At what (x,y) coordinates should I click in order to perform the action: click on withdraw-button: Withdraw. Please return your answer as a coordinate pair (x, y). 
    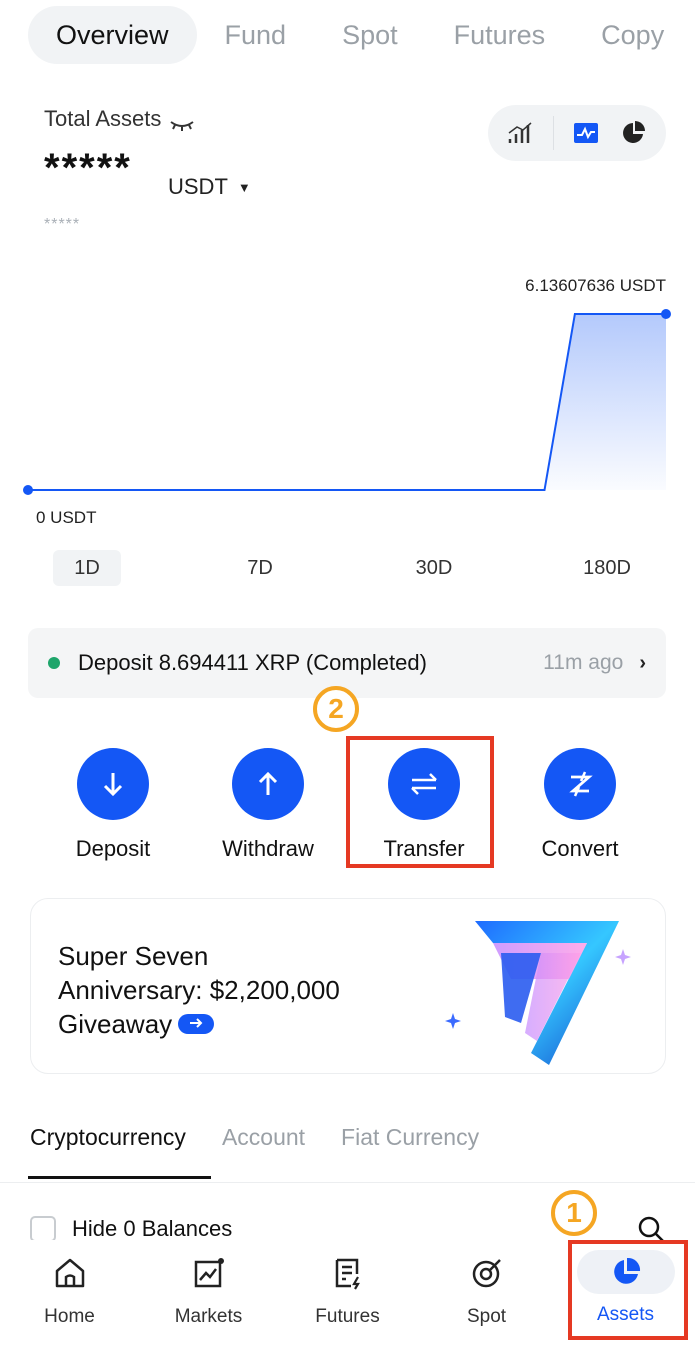
    Looking at the image, I should click on (268, 805).